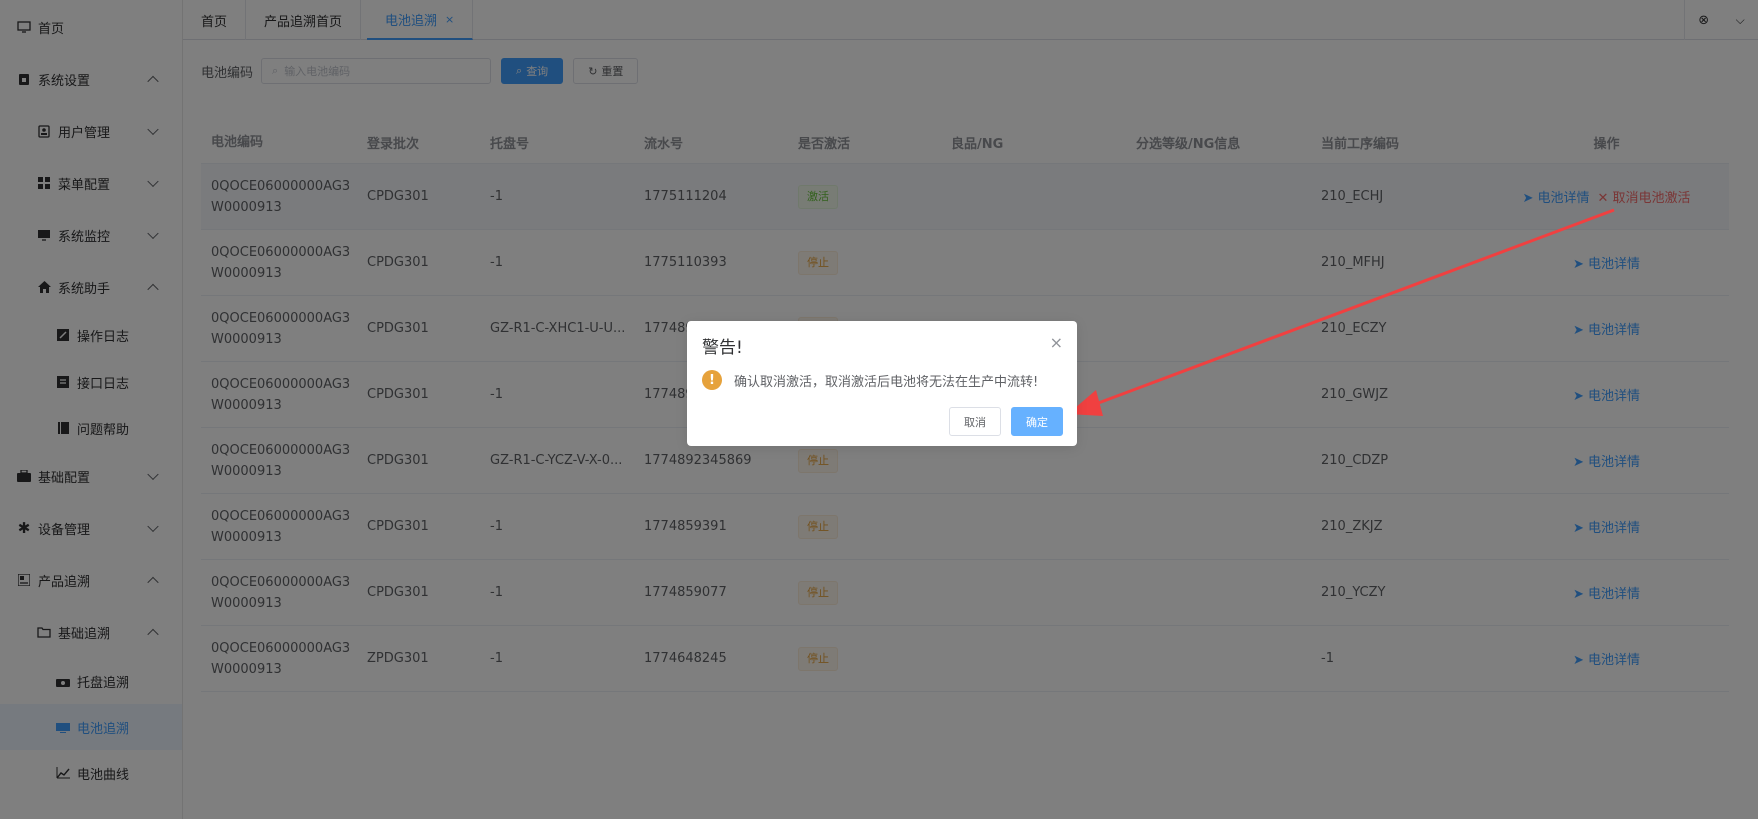 This screenshot has height=819, width=1758. What do you see at coordinates (722, 348) in the screenshot?
I see `dialog-title: 警告!` at bounding box center [722, 348].